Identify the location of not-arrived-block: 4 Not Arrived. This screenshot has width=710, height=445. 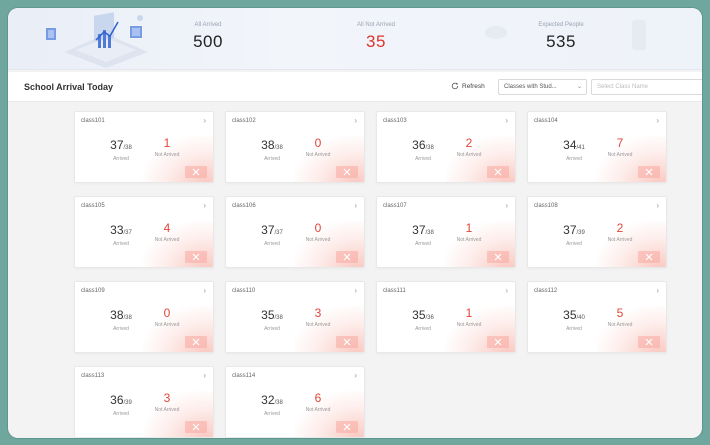
(167, 232).